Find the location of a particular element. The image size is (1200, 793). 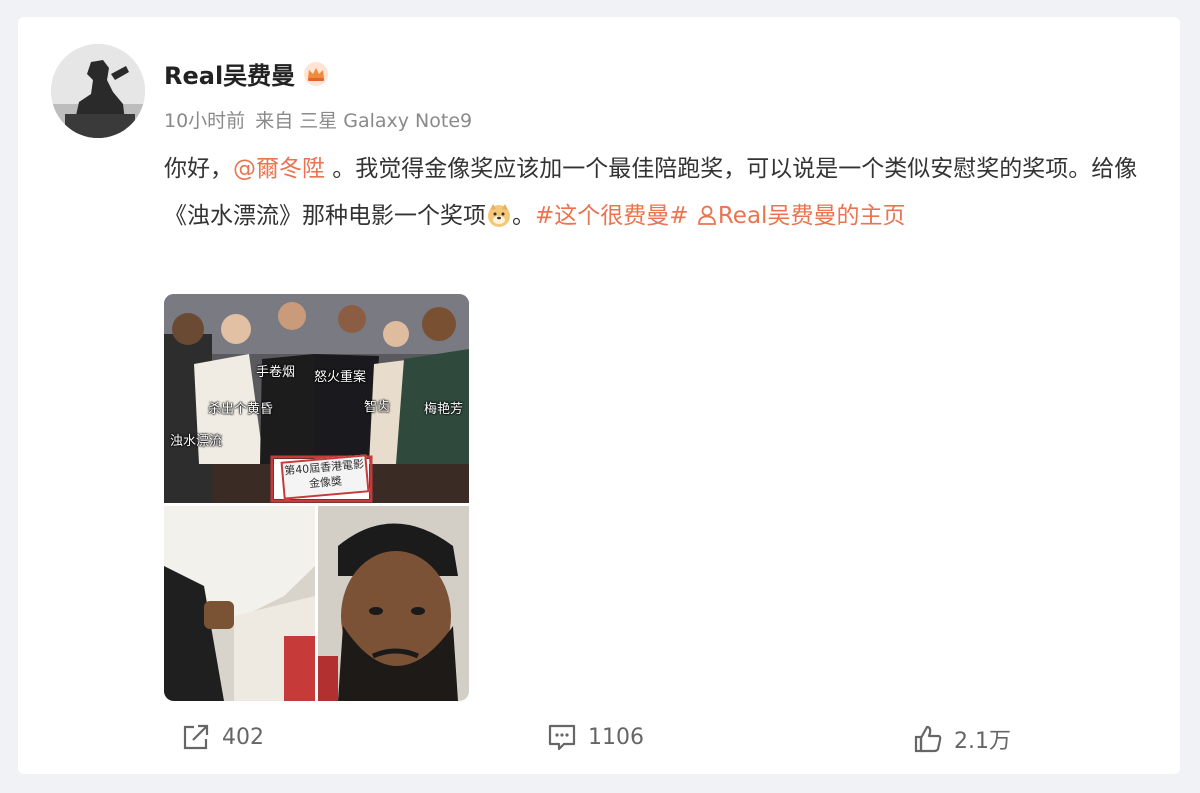

avatar-image is located at coordinates (98, 91).